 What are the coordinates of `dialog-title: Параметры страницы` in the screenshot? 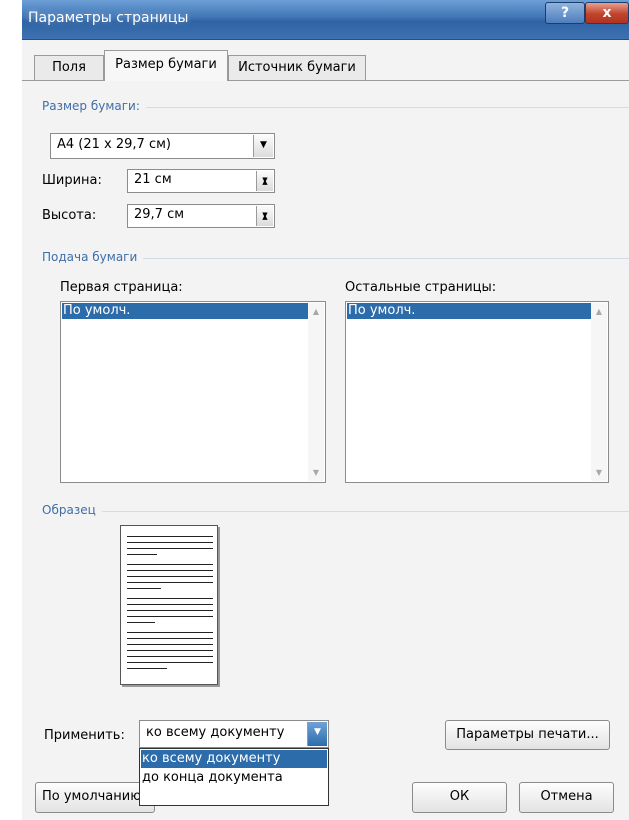 It's located at (108, 18).